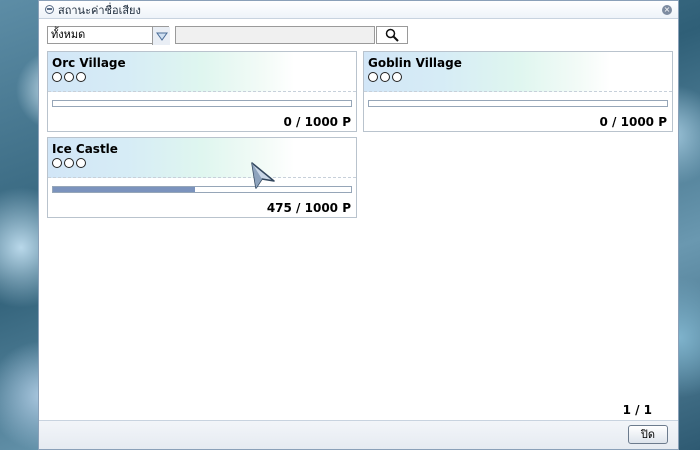 The image size is (700, 450). I want to click on category-select: ทั้งหมด, so click(108, 35).